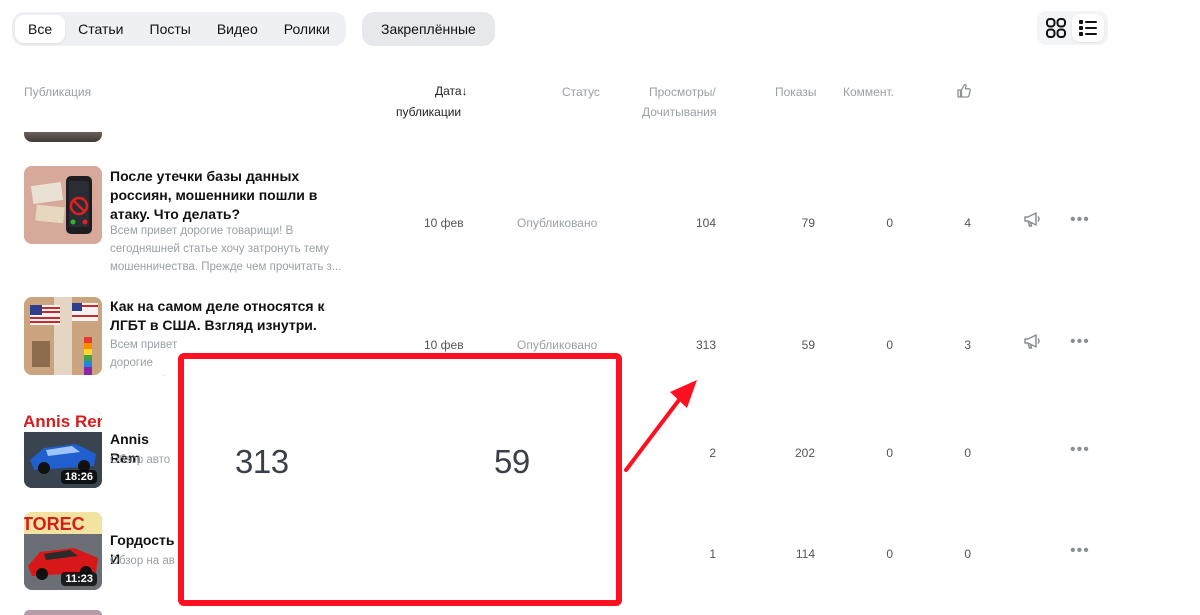  I want to click on sort-arrow-icon: ↓, so click(464, 91).